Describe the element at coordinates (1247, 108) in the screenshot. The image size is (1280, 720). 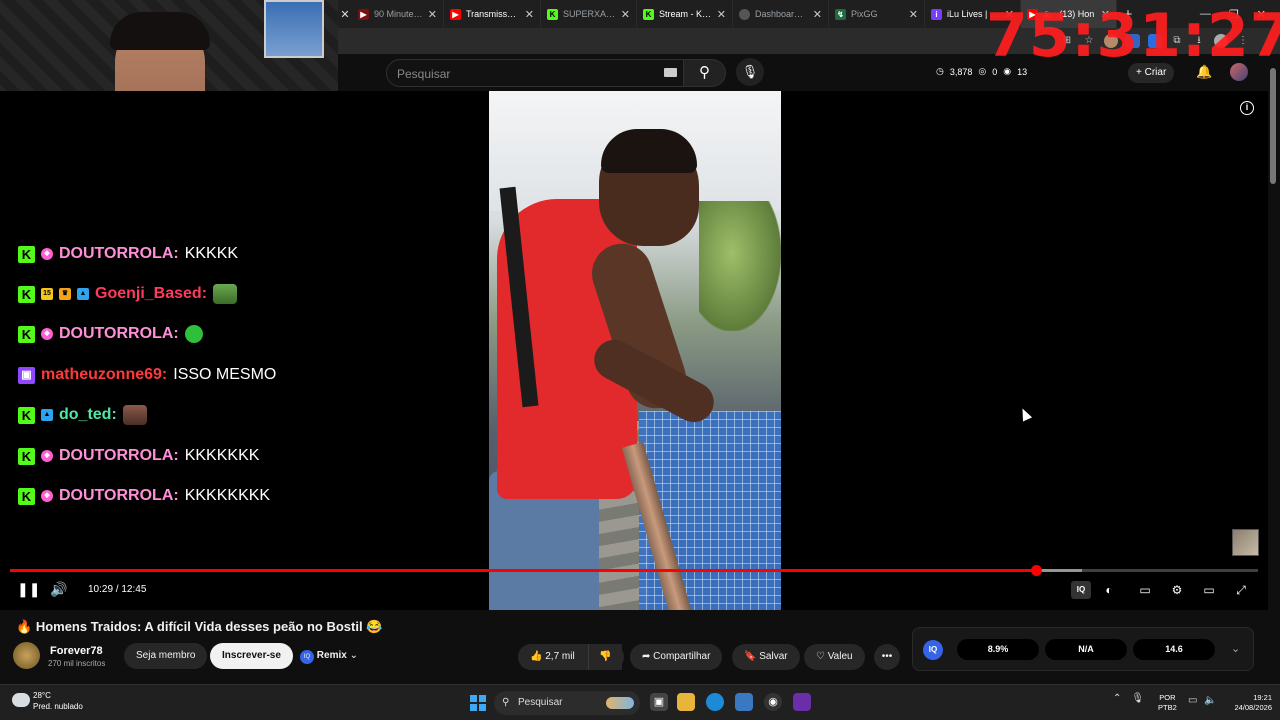
I see `info-icon: i` at that location.